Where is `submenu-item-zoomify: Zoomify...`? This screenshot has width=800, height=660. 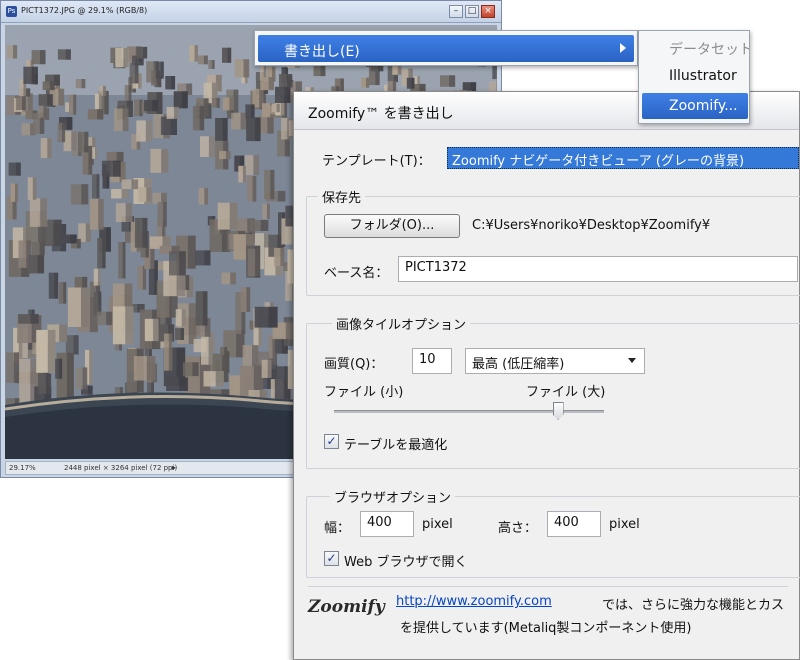 submenu-item-zoomify: Zoomify... is located at coordinates (695, 106).